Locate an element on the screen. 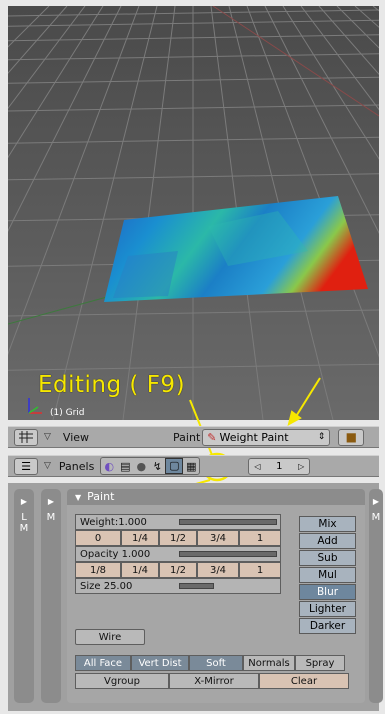 The width and height of the screenshot is (385, 714). panel-icon: ☰ is located at coordinates (26, 466).